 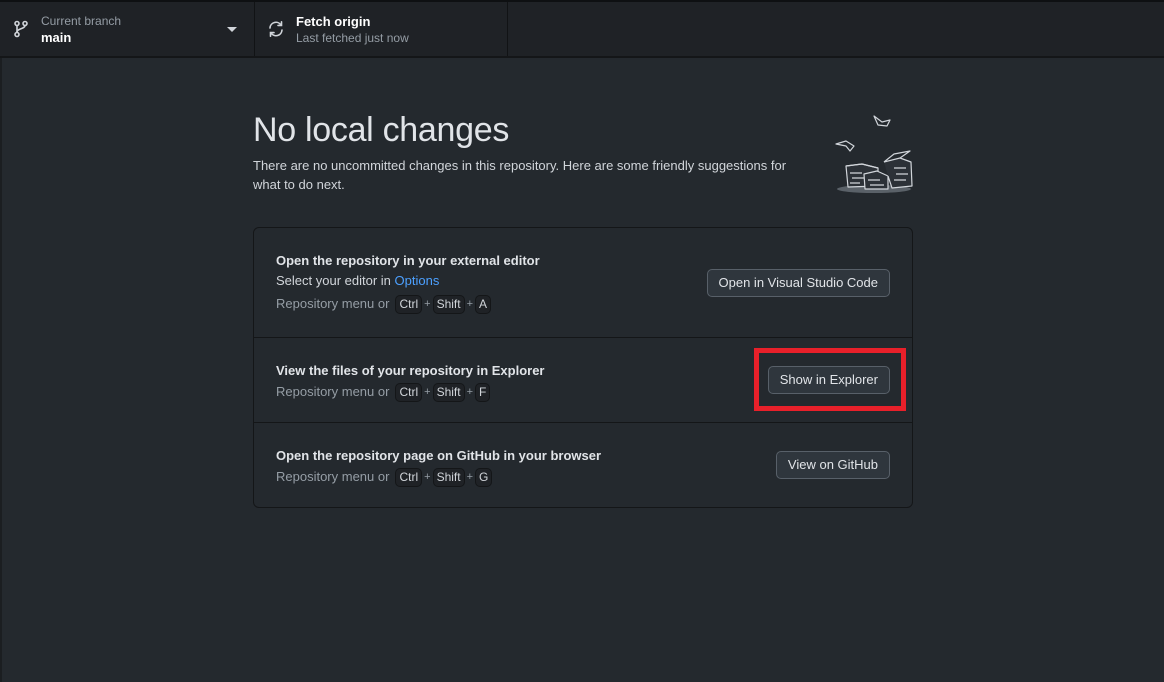 I want to click on keyboard-shortcut: Repository menu or Ctrl + Shift + G, so click(x=438, y=477).